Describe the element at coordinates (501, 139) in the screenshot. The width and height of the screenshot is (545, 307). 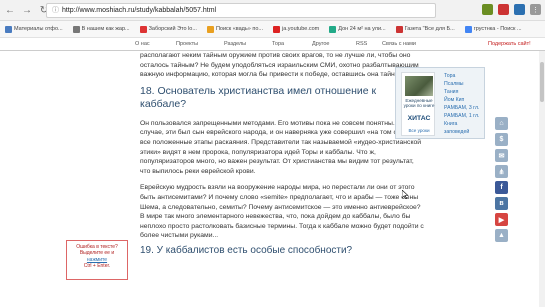
I see `dollar-icon: $` at that location.